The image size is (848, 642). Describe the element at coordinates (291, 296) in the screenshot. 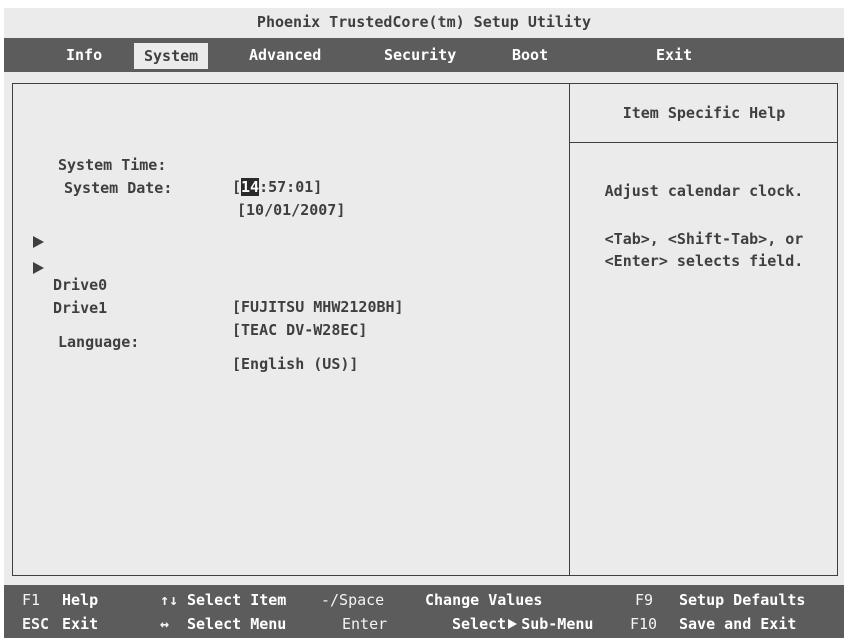

I see `drive1-row: Drive1 [TEAC DV-W28EC]` at that location.